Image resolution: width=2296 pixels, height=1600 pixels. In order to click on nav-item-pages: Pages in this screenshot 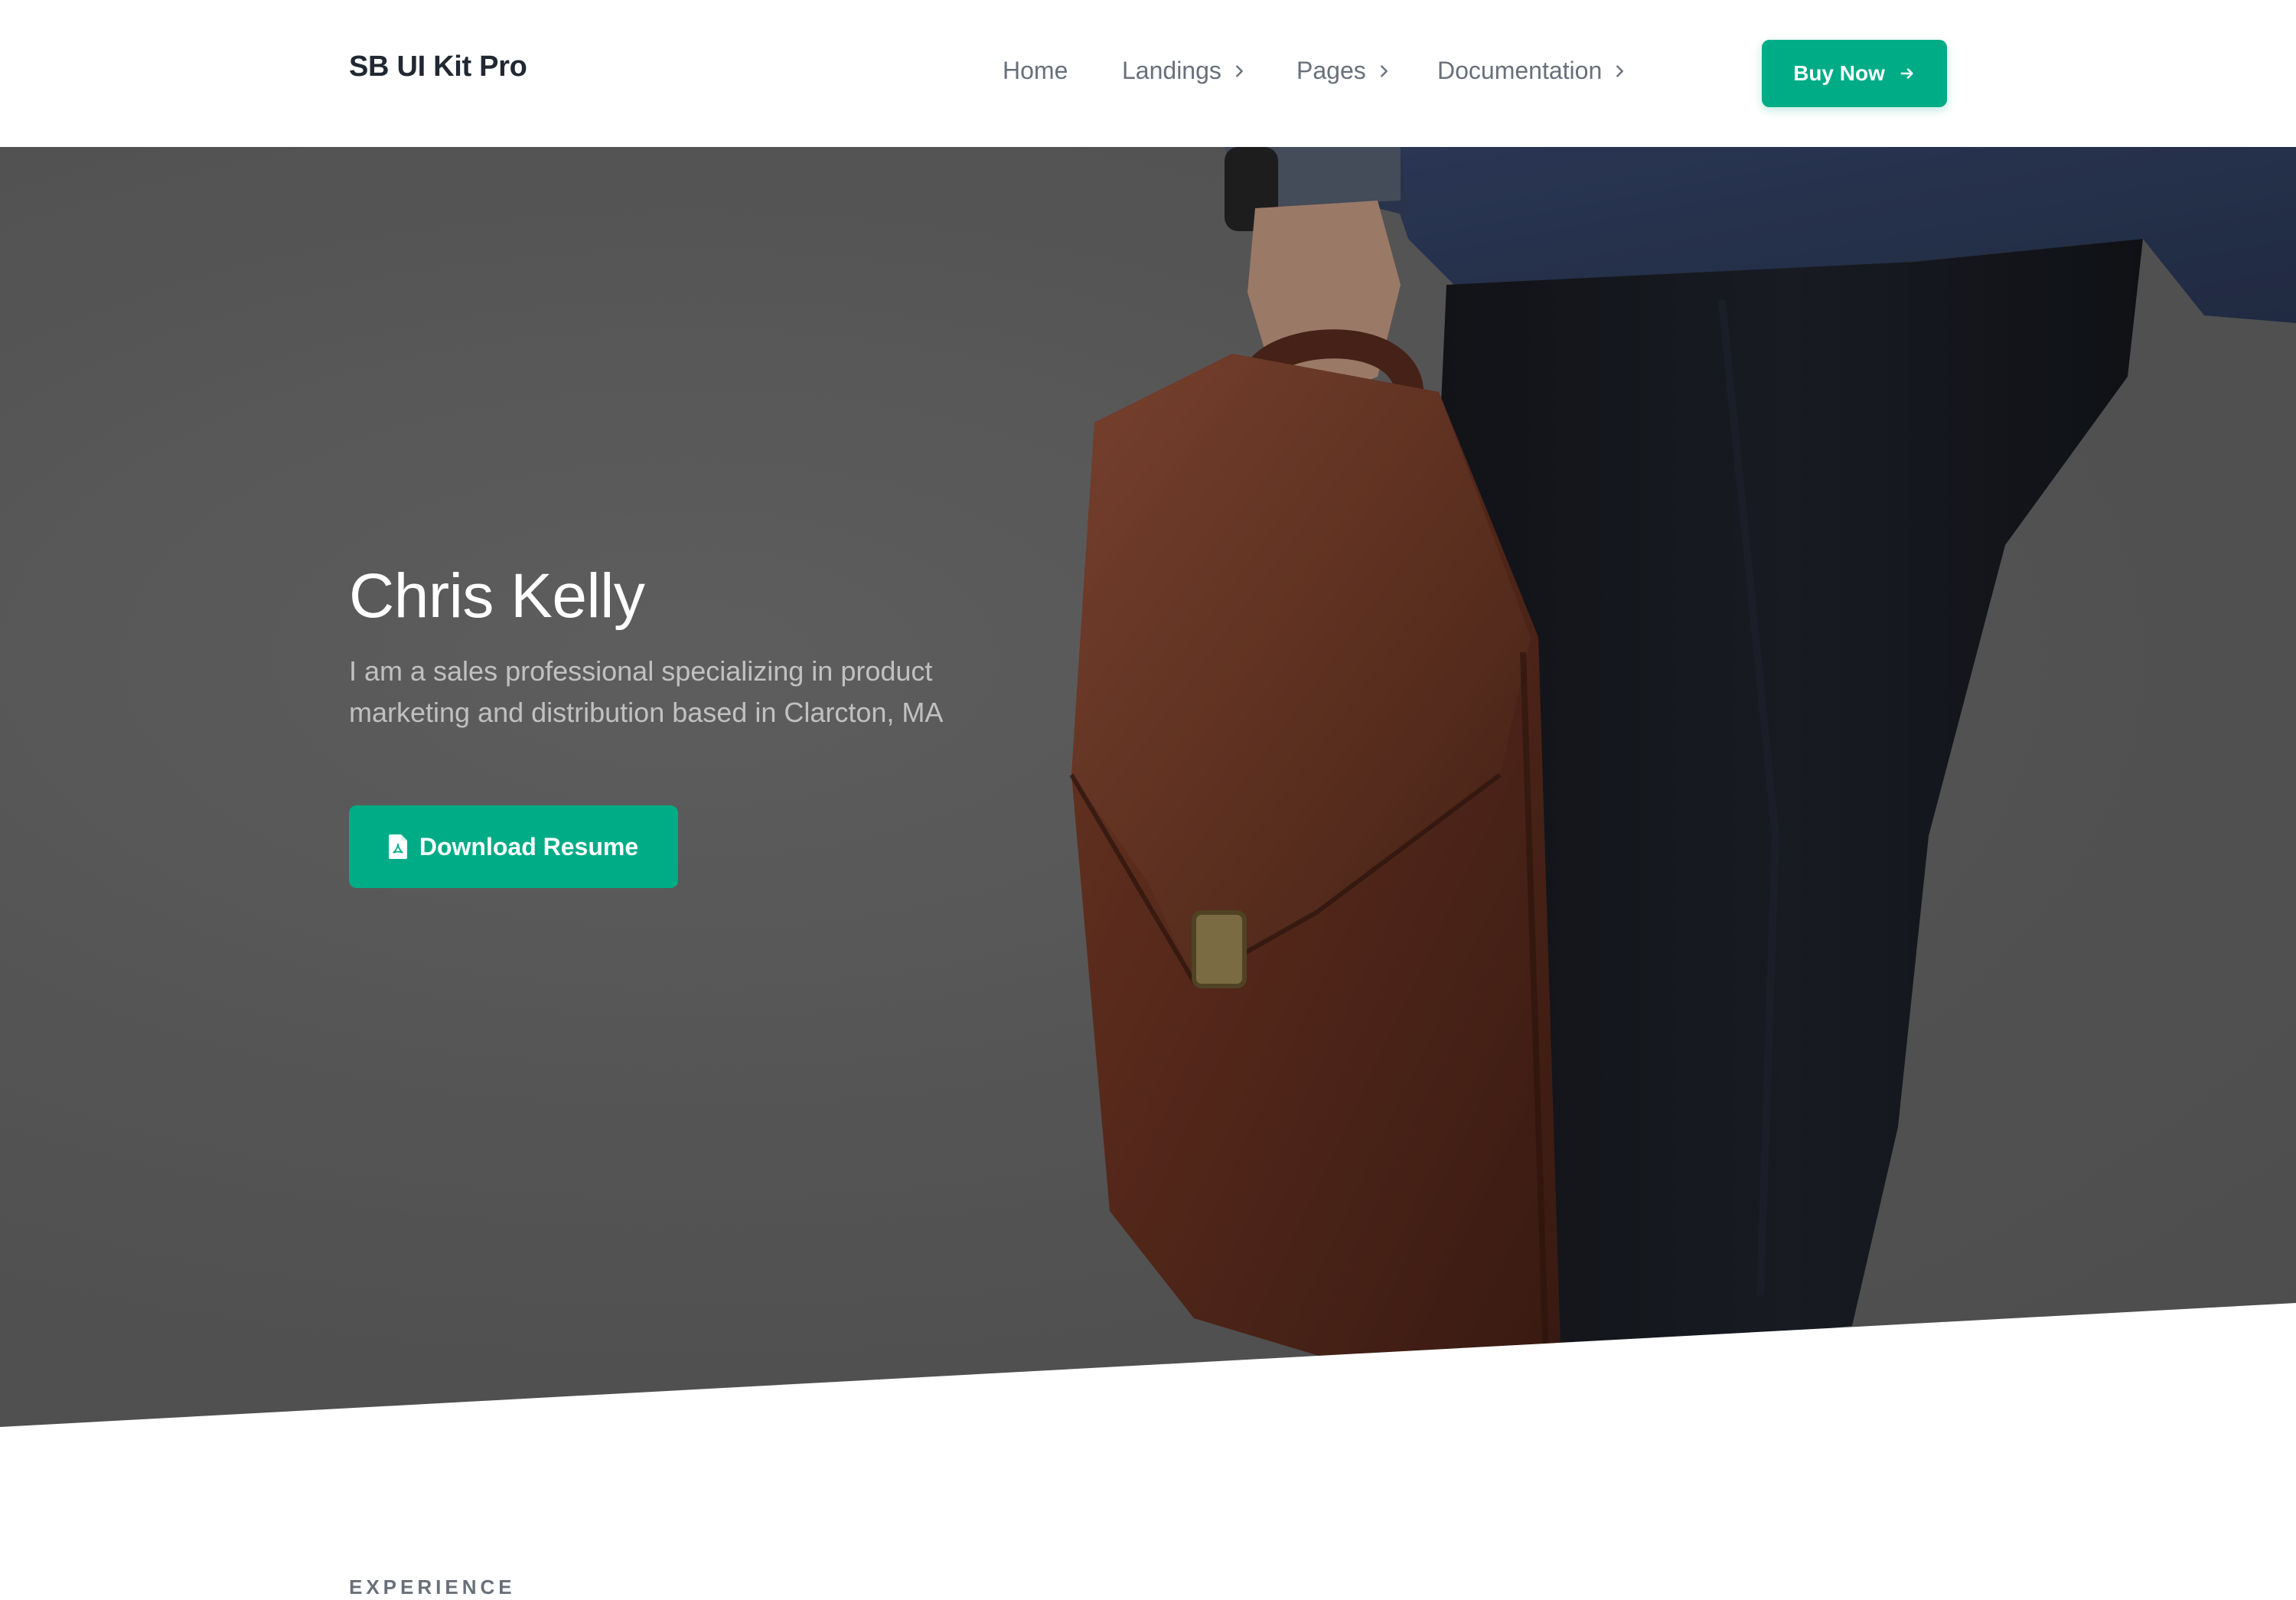, I will do `click(1344, 71)`.